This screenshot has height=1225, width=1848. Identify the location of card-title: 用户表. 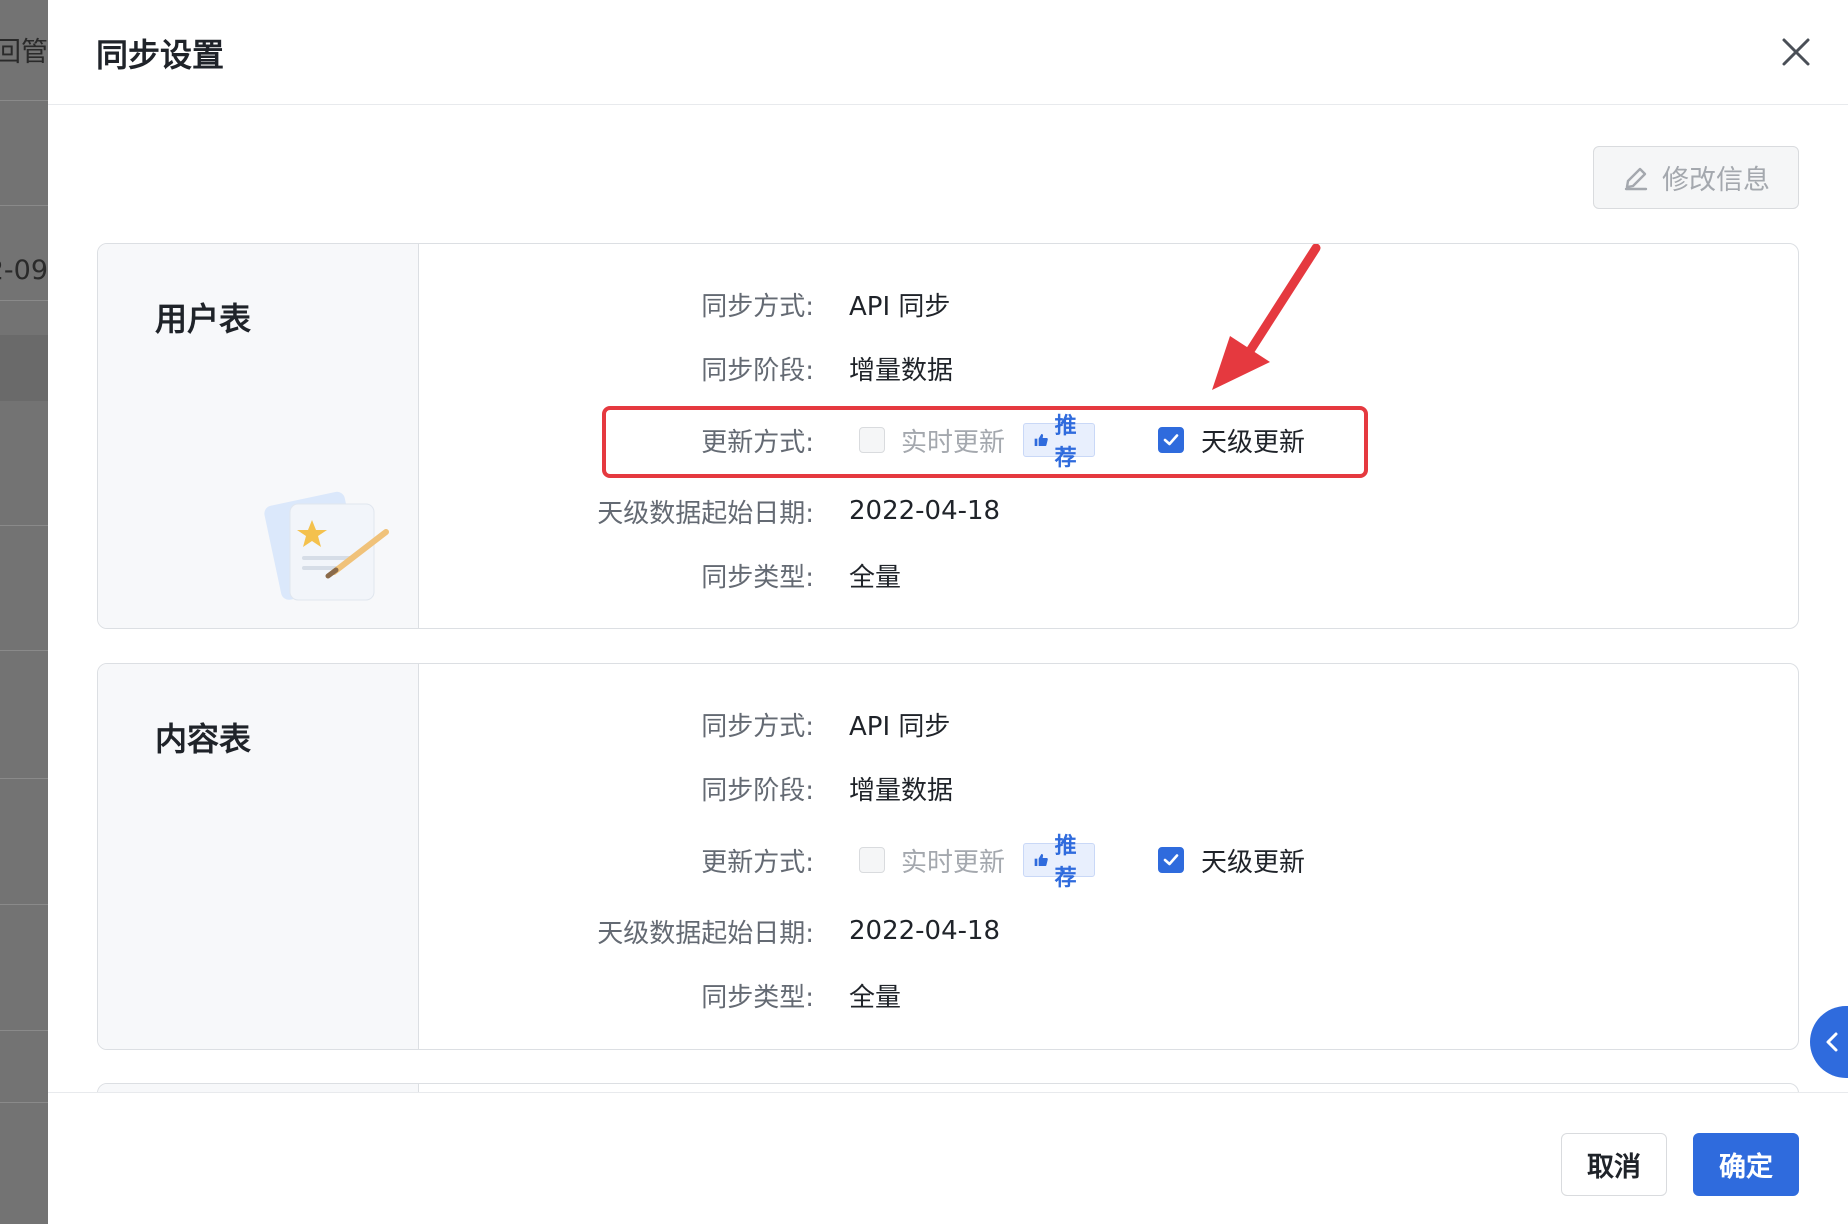
(203, 319).